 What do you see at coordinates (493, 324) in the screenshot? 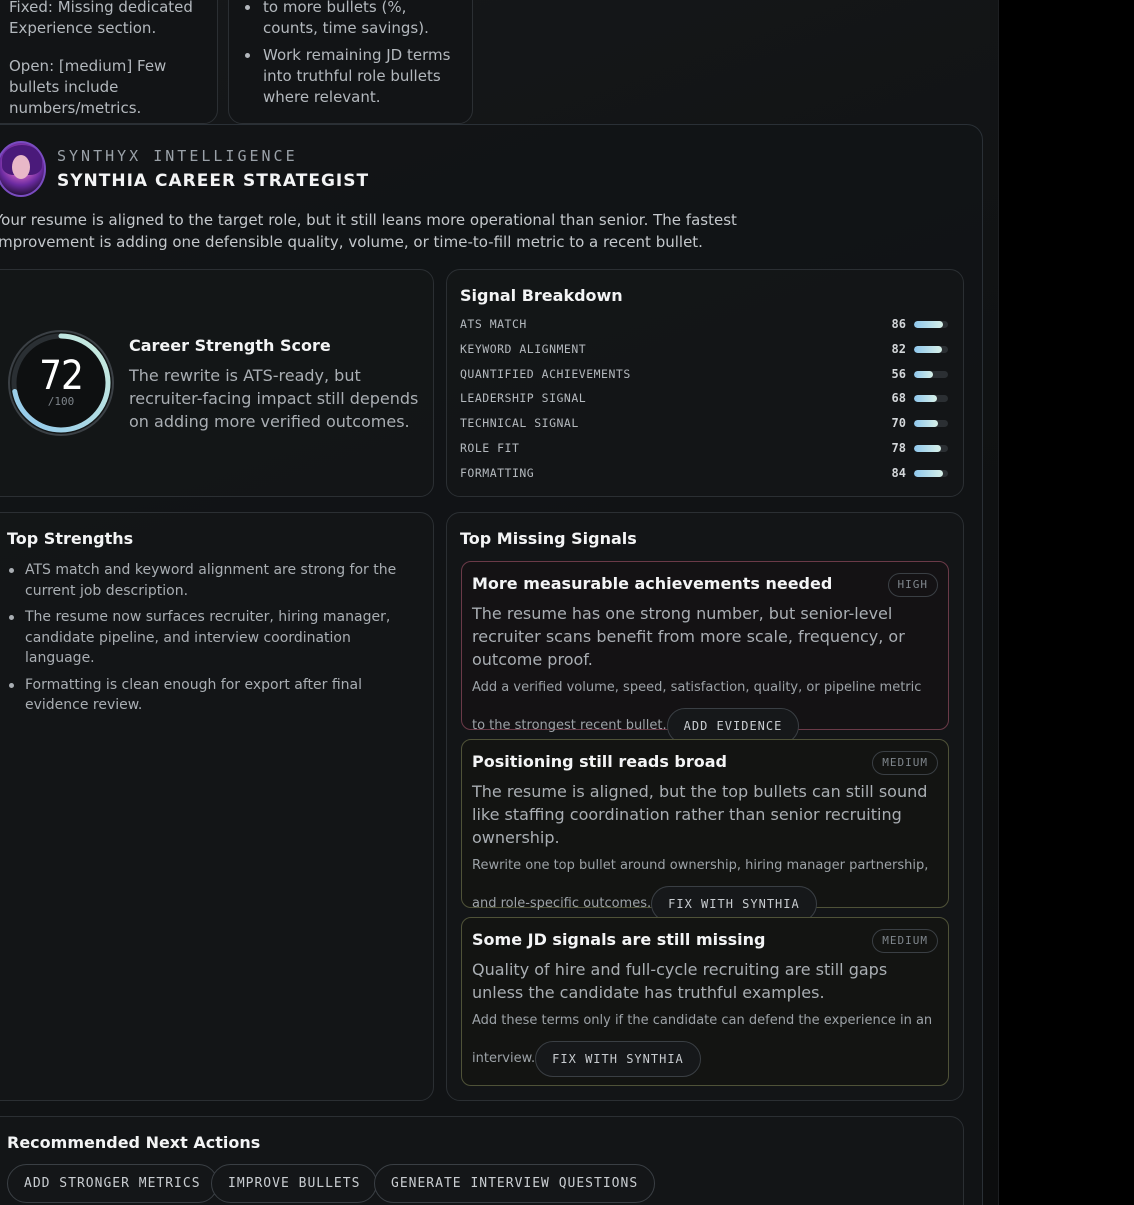
I see `signal-label: ATS MATCH` at bounding box center [493, 324].